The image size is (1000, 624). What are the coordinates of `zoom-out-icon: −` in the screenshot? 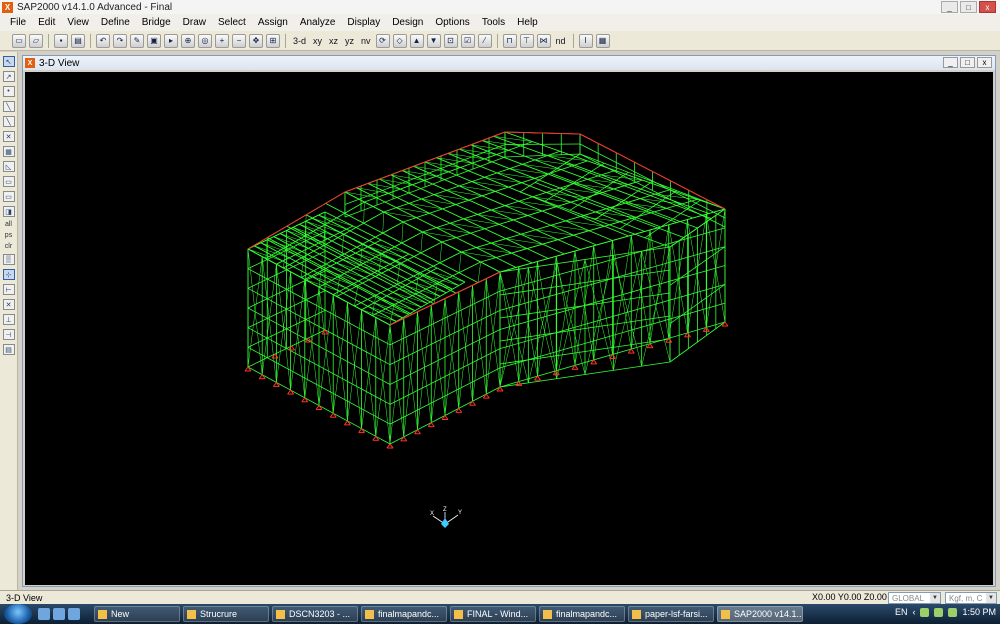 It's located at (239, 40).